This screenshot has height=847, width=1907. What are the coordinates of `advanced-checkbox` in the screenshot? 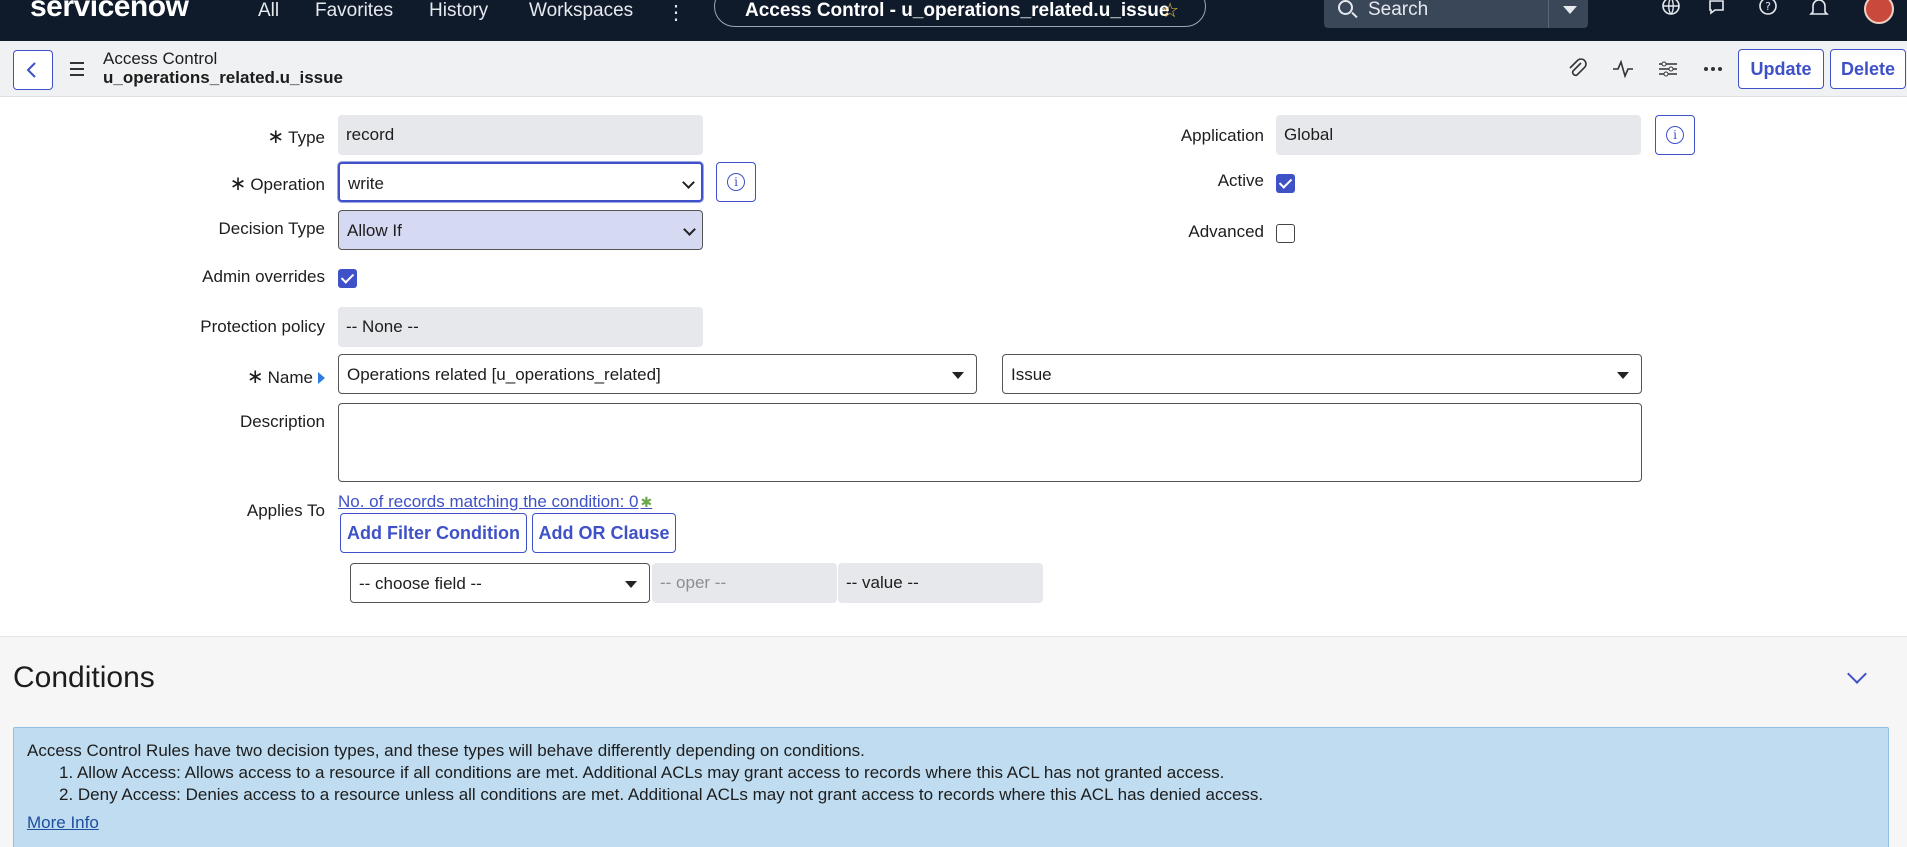 It's located at (1285, 233).